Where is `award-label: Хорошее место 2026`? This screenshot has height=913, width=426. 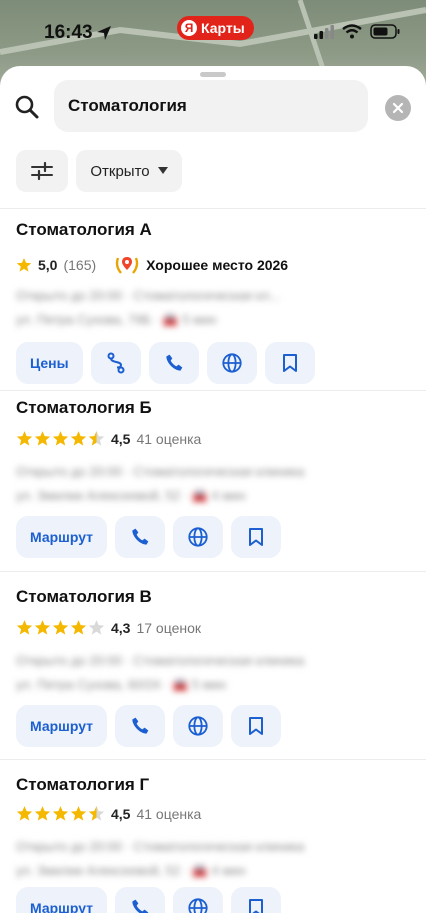
award-label: Хорошее место 2026 is located at coordinates (217, 265).